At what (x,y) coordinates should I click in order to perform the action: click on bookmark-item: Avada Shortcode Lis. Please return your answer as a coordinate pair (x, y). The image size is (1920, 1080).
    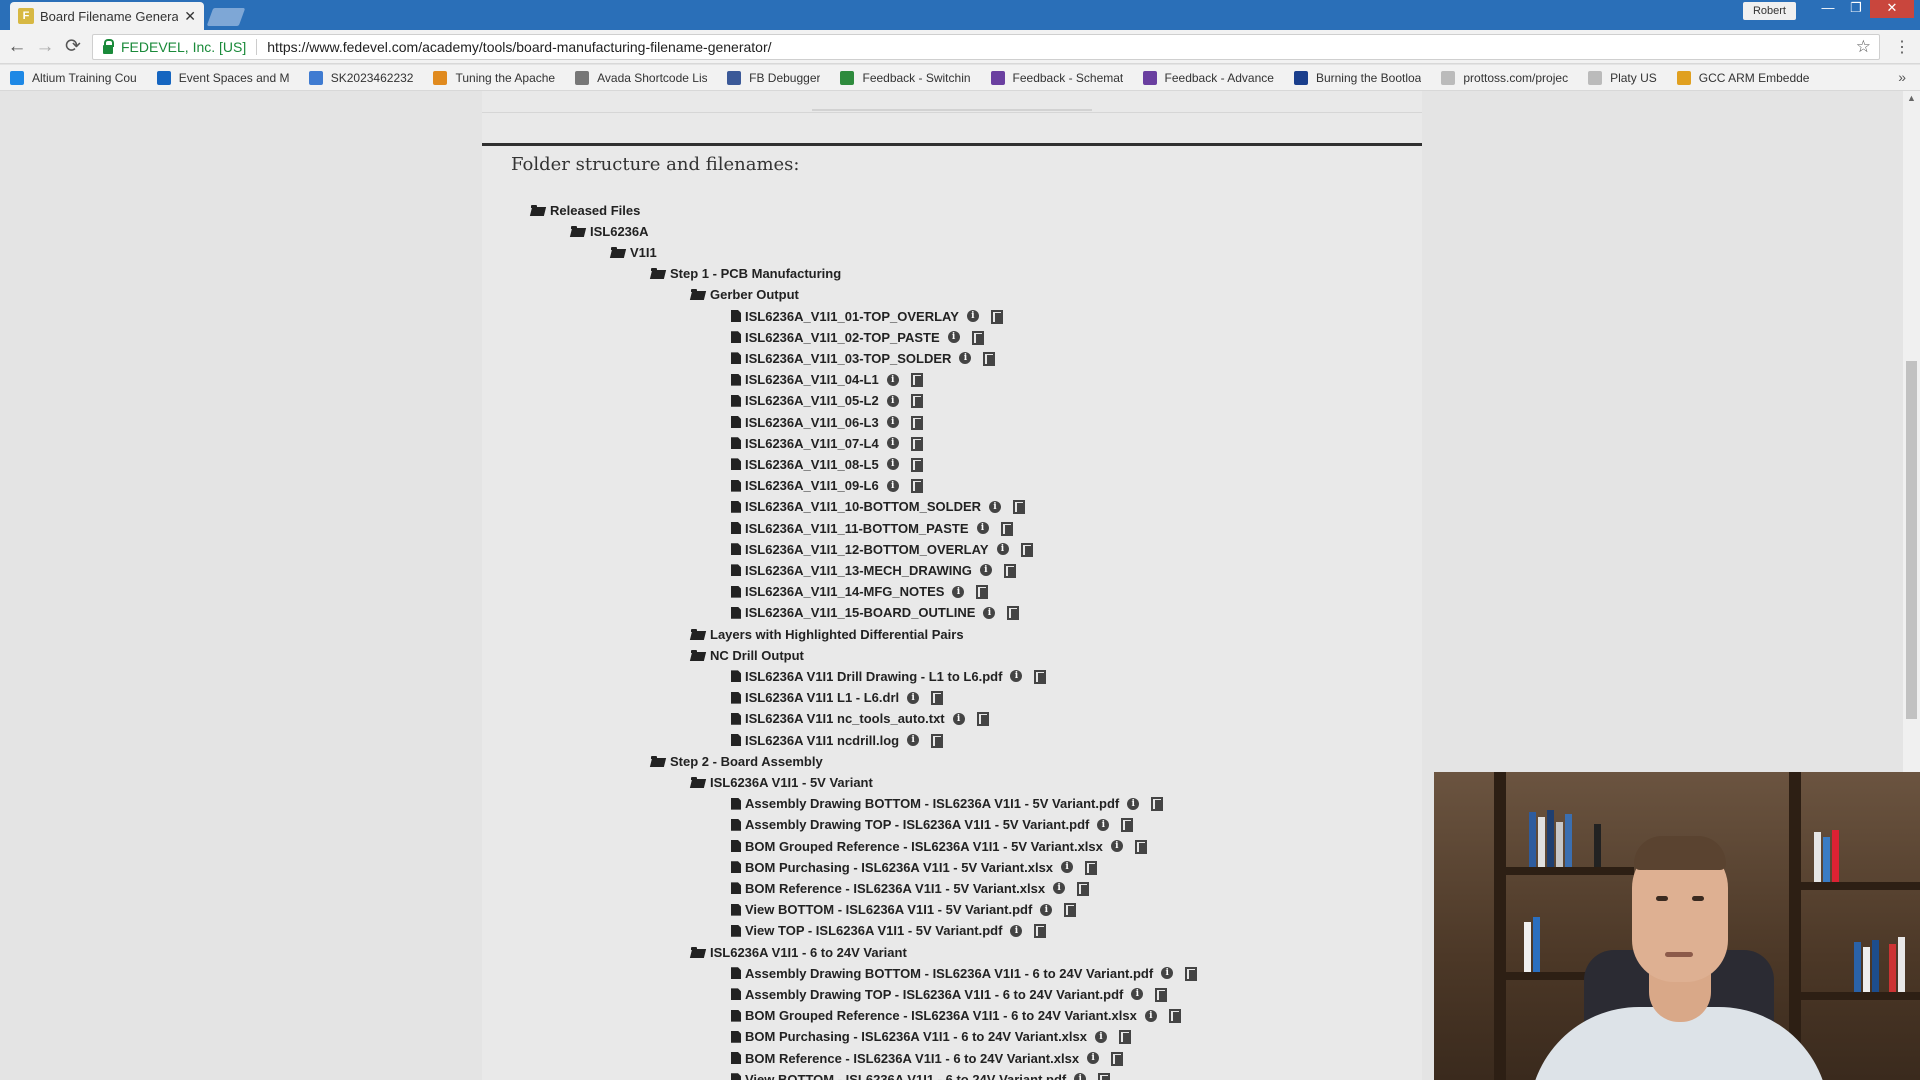
    Looking at the image, I should click on (641, 77).